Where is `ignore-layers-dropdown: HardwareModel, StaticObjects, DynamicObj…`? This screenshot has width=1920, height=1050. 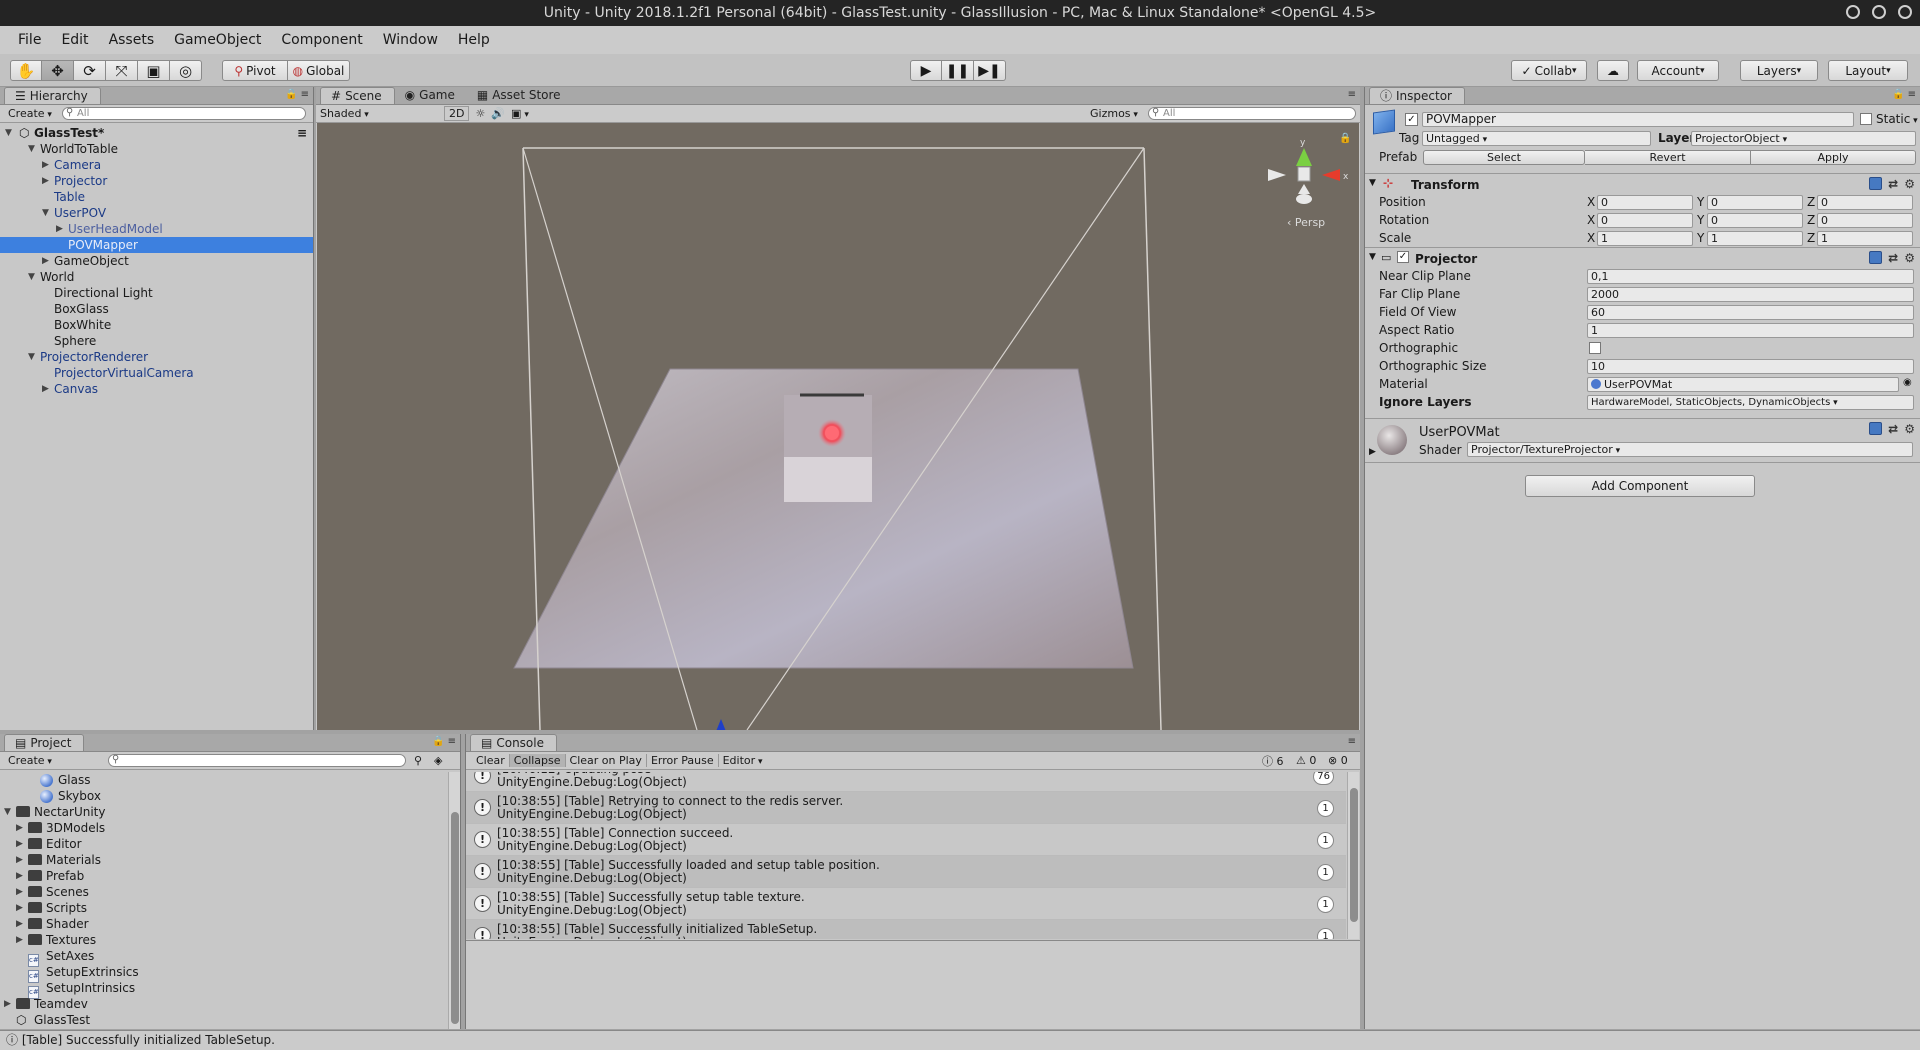
ignore-layers-dropdown: HardwareModel, StaticObjects, DynamicObj… is located at coordinates (1750, 402).